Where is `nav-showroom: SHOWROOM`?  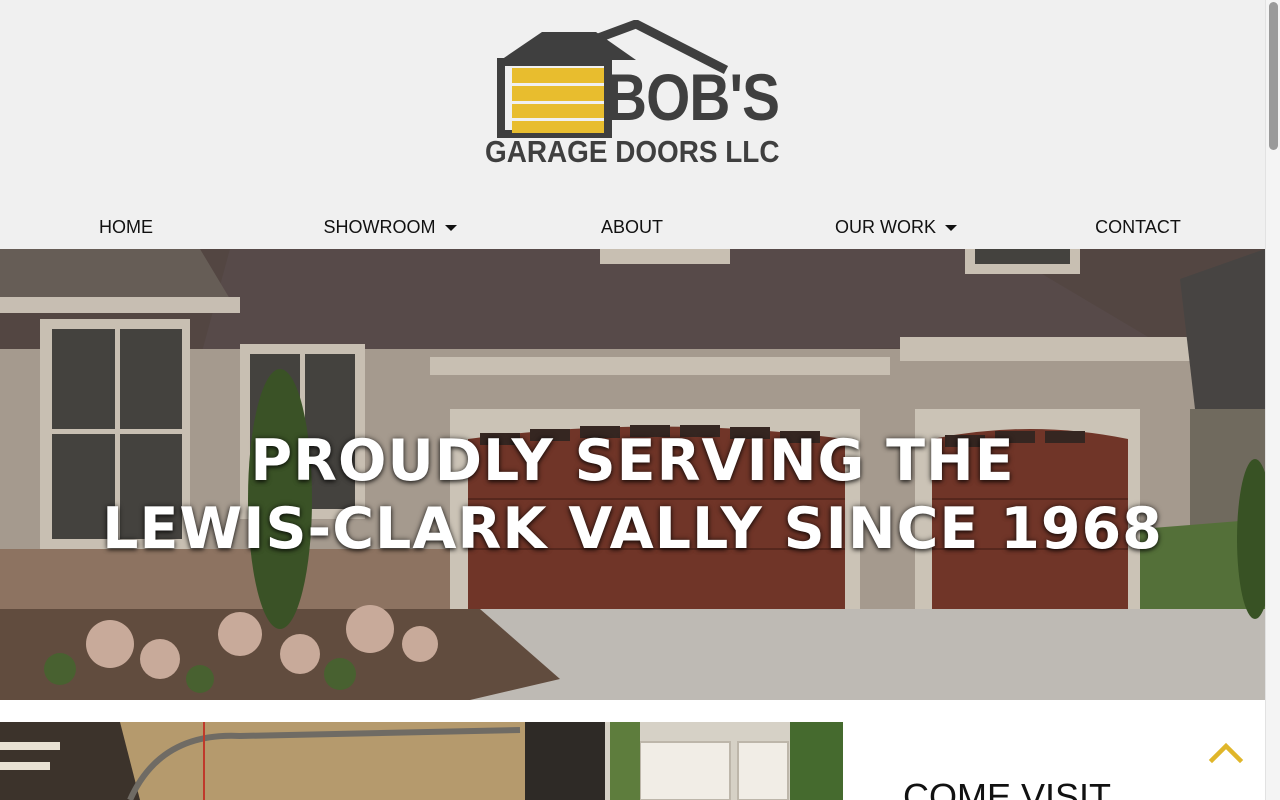
nav-showroom: SHOWROOM is located at coordinates (390, 227).